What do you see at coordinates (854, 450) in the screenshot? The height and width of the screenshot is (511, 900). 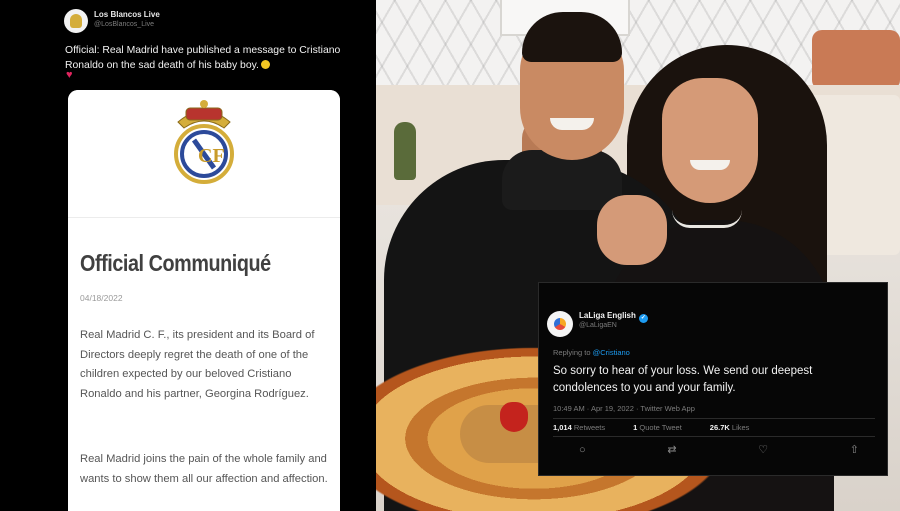 I see `share-icon: ⇧` at bounding box center [854, 450].